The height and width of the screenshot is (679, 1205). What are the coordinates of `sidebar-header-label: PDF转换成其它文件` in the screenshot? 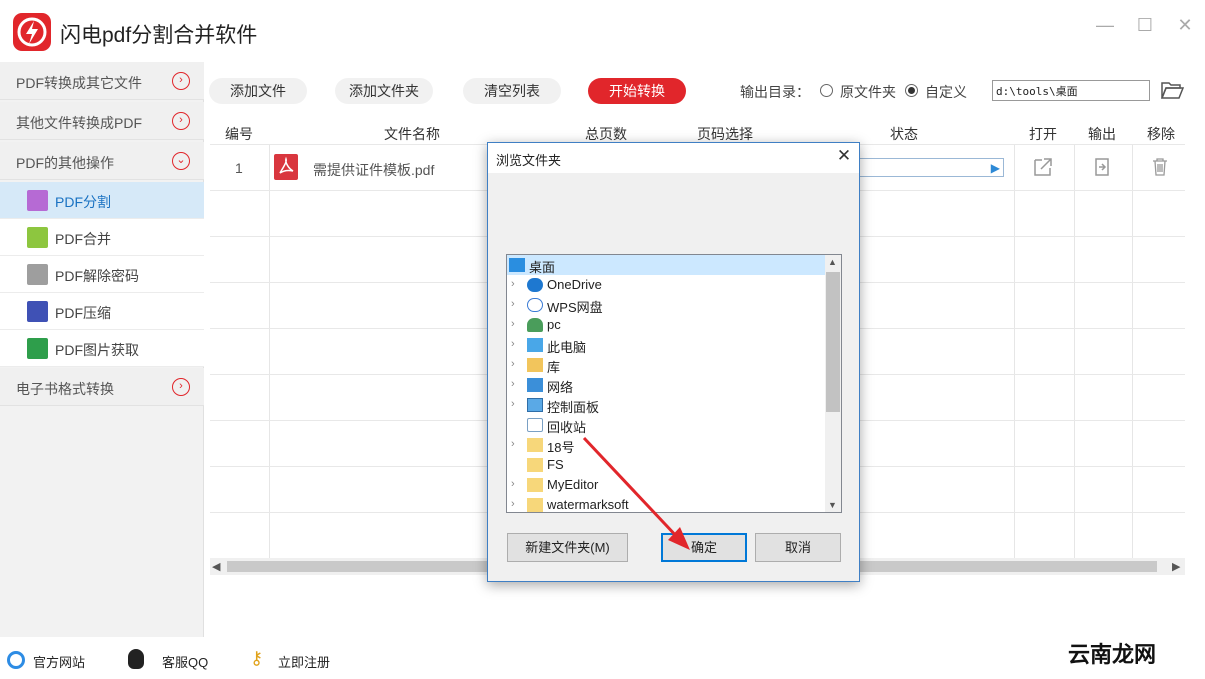 It's located at (79, 83).